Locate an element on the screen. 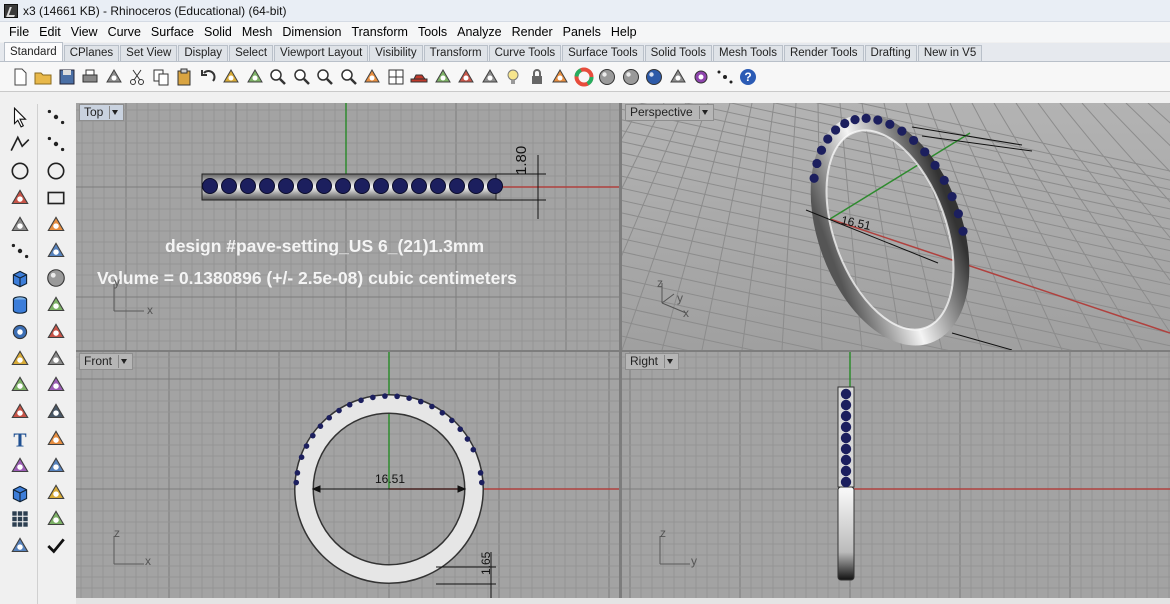 This screenshot has width=1170, height=604. text-icon: T is located at coordinates (20, 439).